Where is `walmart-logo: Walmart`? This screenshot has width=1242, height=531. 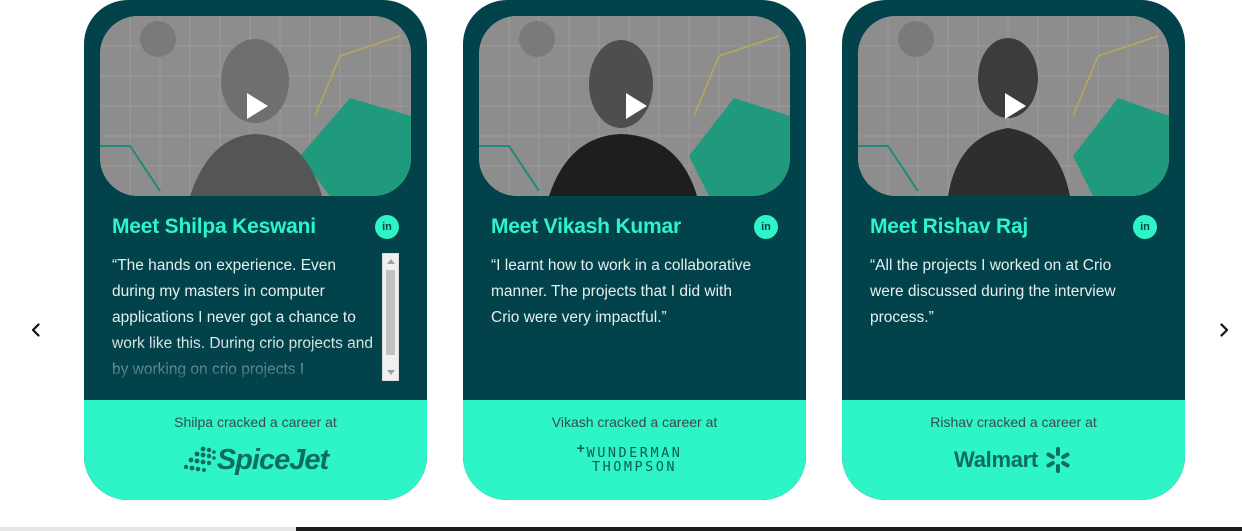 walmart-logo: Walmart is located at coordinates (1013, 460).